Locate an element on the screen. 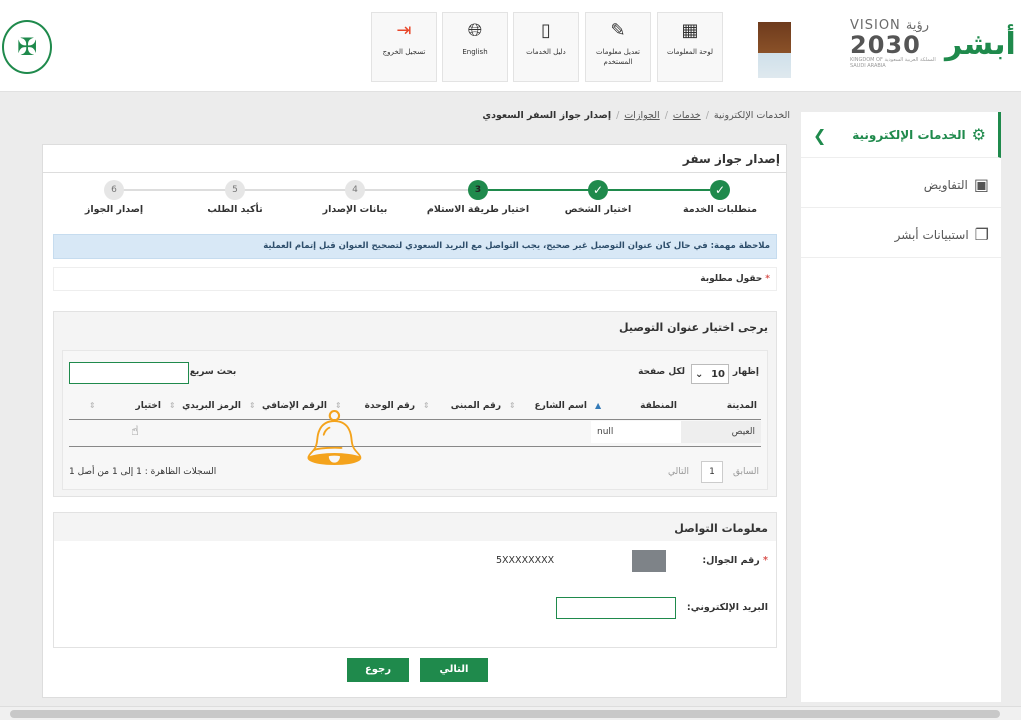 The width and height of the screenshot is (1021, 720). step-3-circle: 3 is located at coordinates (478, 190).